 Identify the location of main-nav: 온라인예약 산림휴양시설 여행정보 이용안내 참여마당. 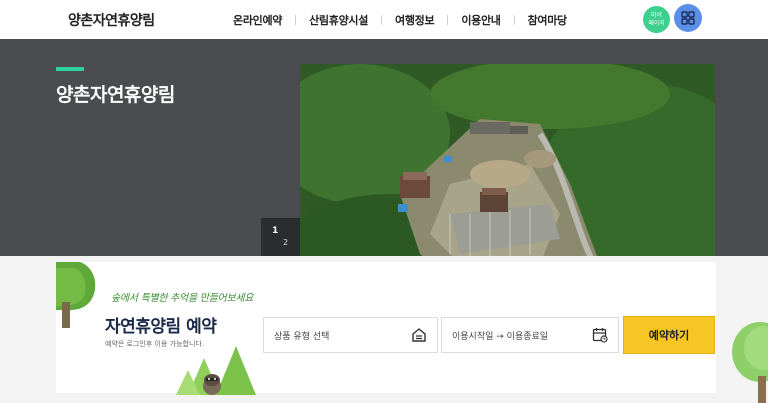
(400, 20).